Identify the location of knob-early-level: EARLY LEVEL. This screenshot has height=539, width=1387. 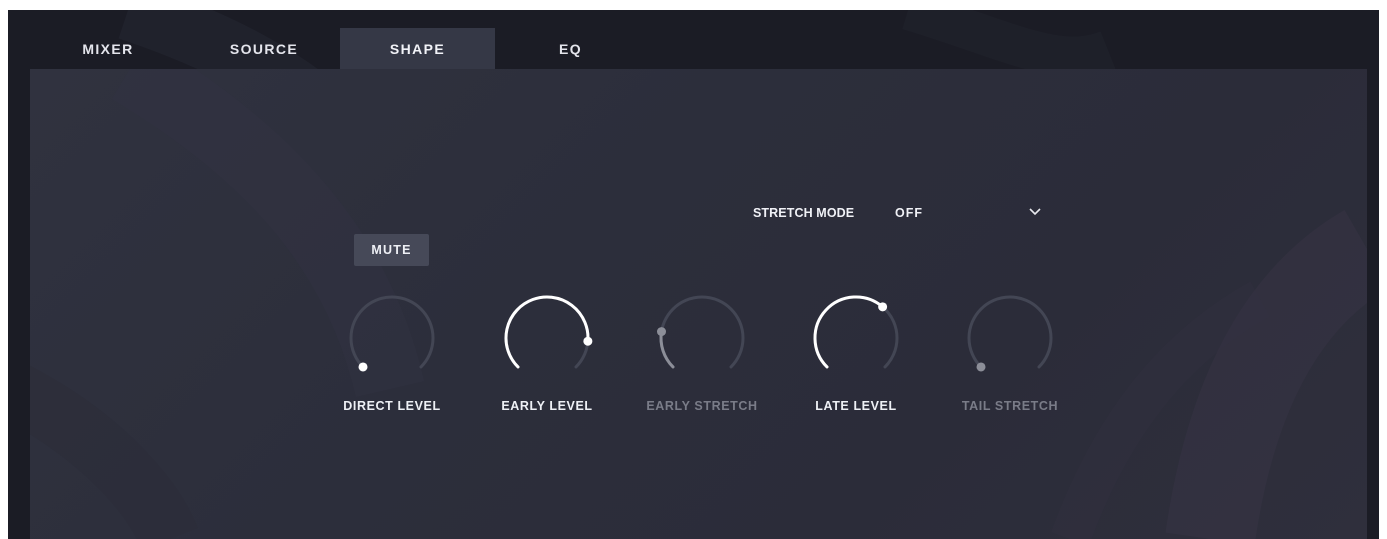
(547, 354).